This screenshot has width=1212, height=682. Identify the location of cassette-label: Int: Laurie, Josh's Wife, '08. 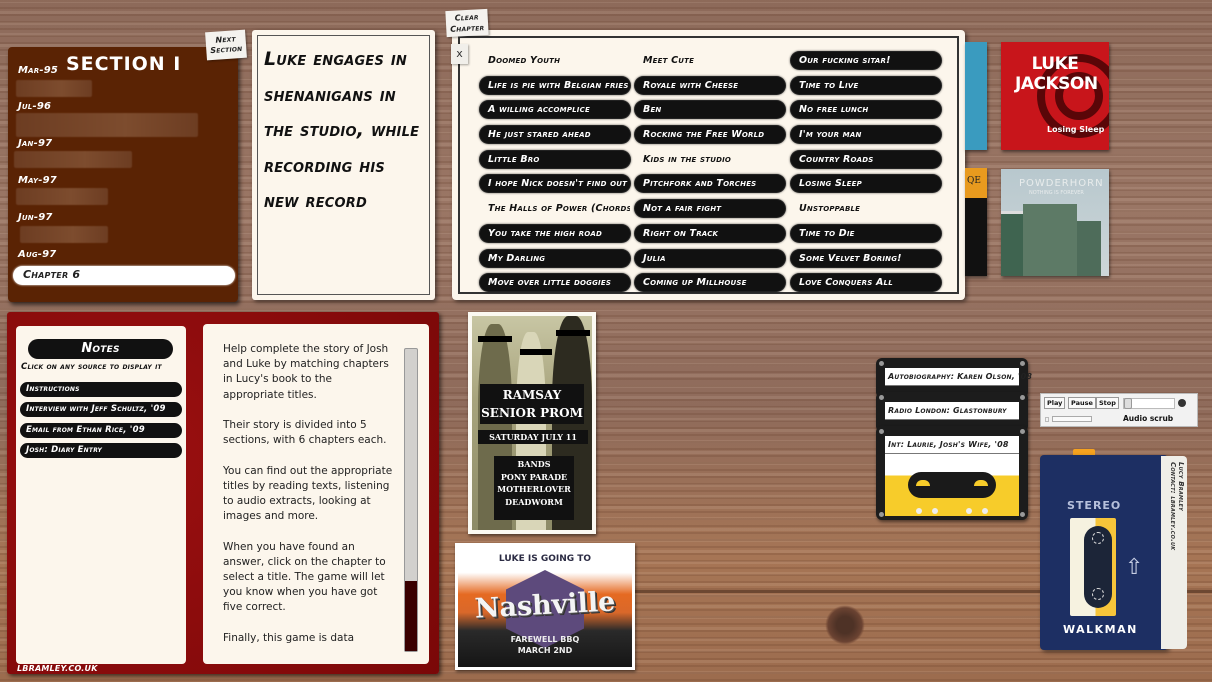
(952, 445).